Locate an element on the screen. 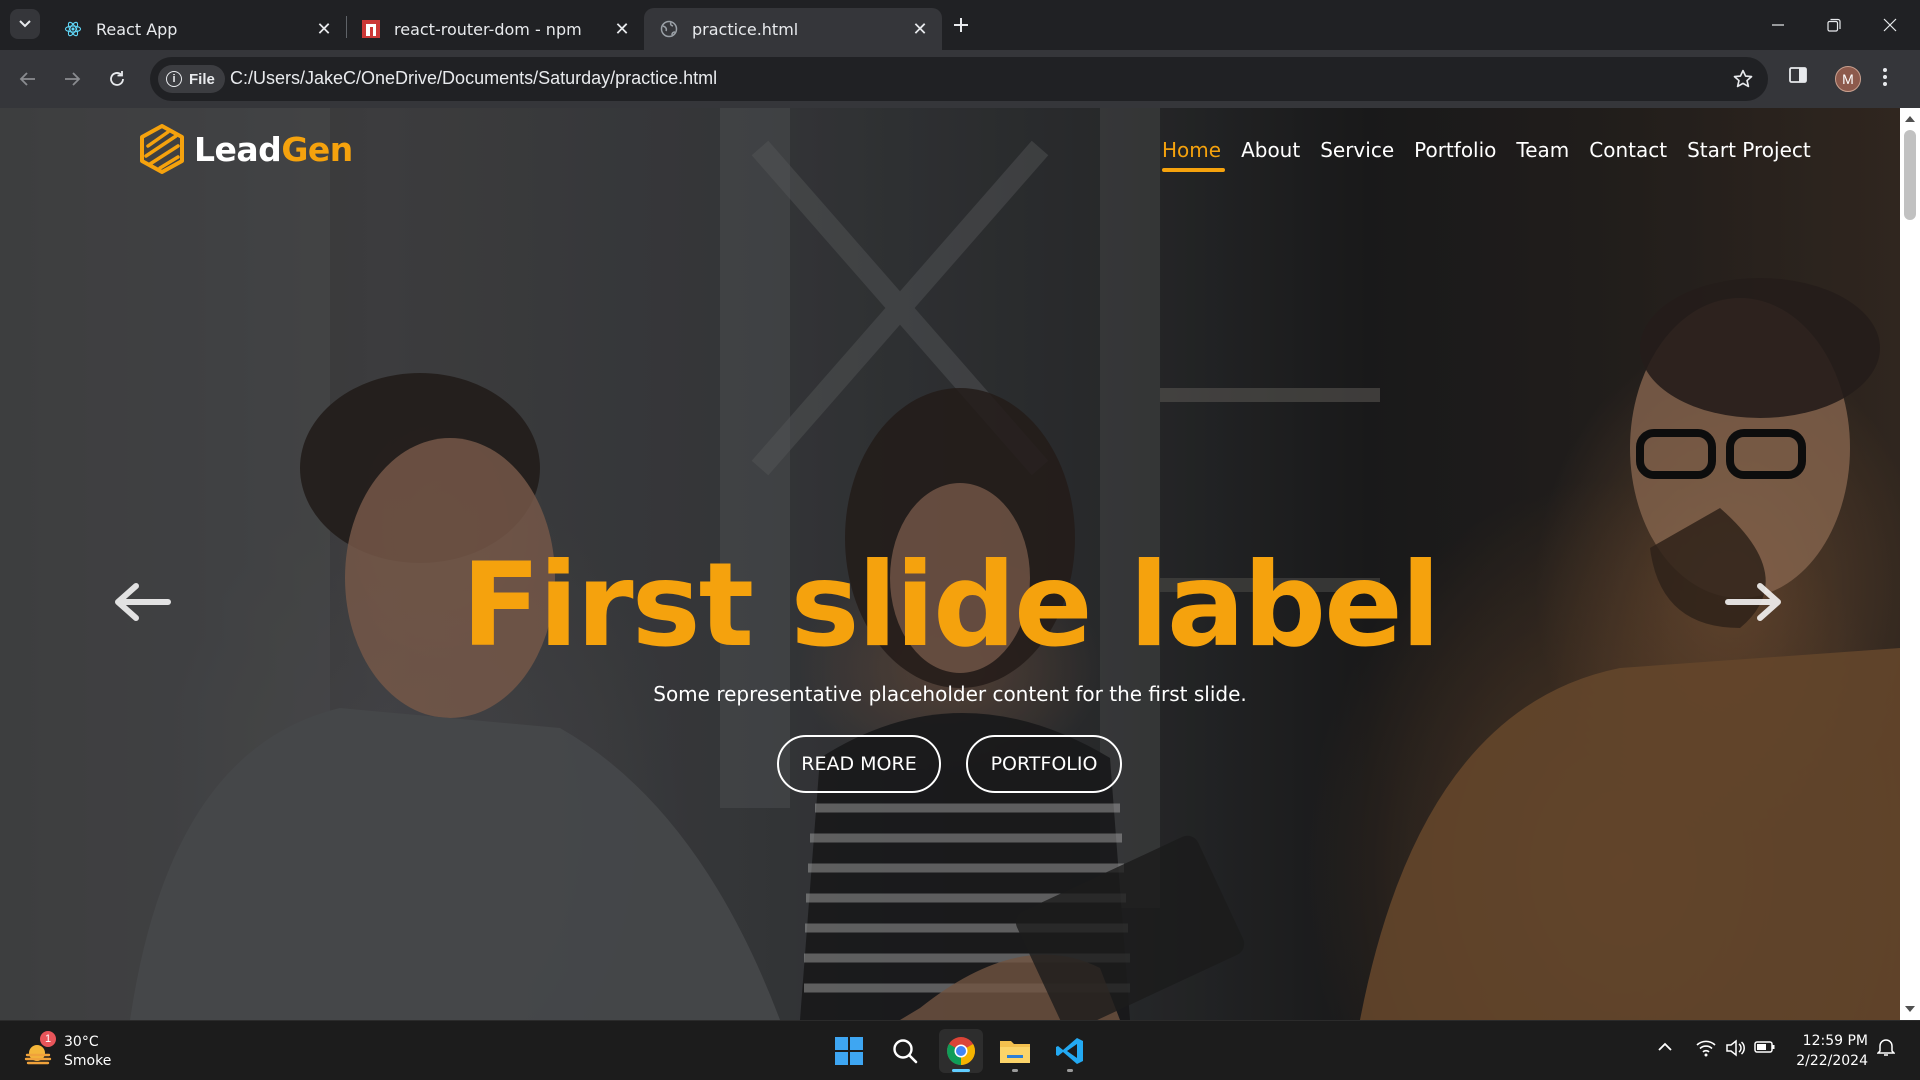 This screenshot has height=1080, width=1920. minimize-icon is located at coordinates (1778, 25).